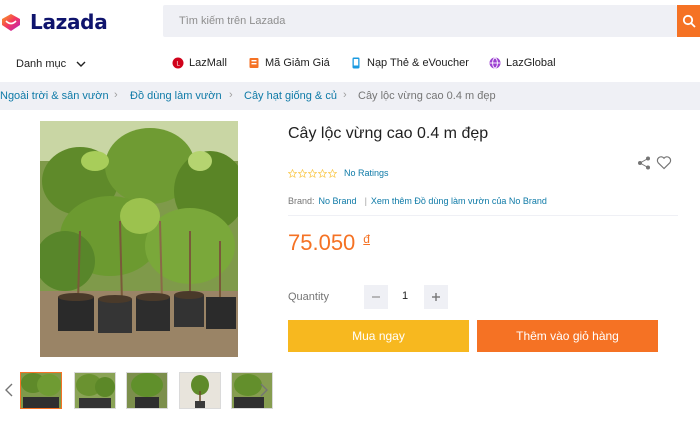  I want to click on nav-link-voucher: Mã Giảm Giá, so click(289, 63).